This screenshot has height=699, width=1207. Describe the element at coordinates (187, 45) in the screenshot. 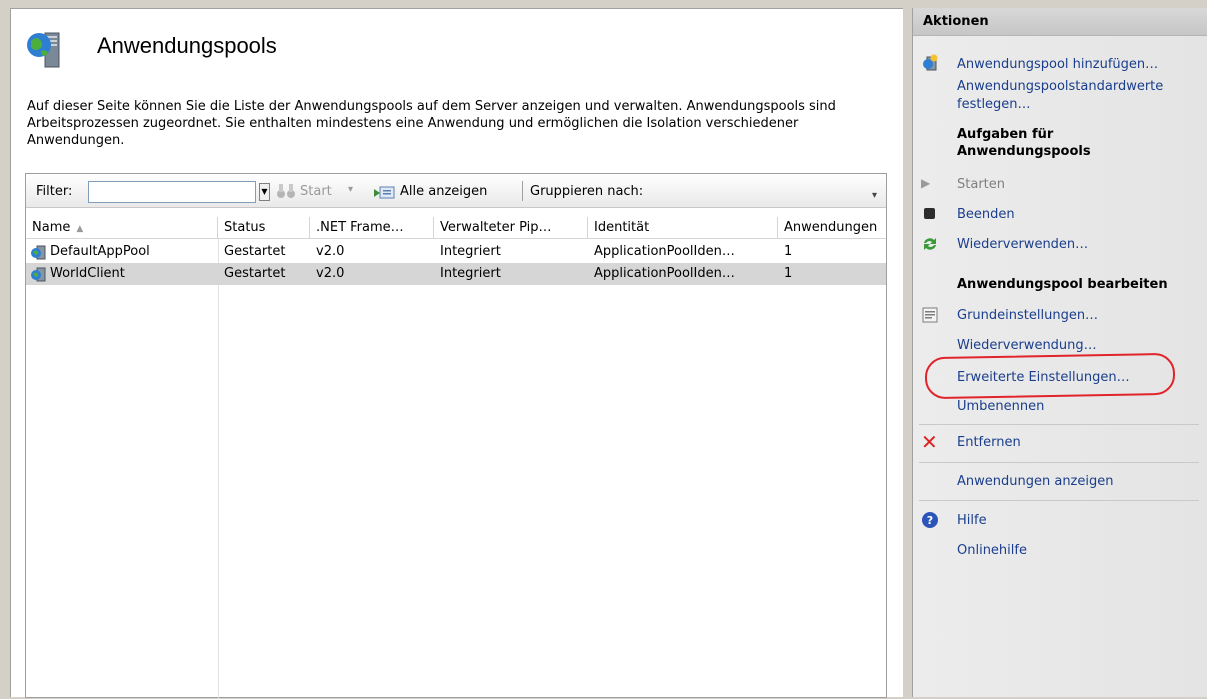

I see `page-title: Anwendungspools` at that location.